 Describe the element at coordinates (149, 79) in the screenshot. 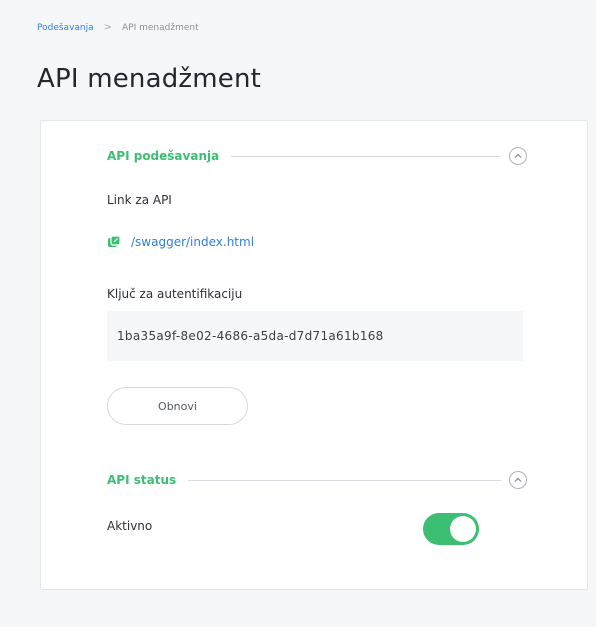

I see `page-title: API menadžment` at that location.